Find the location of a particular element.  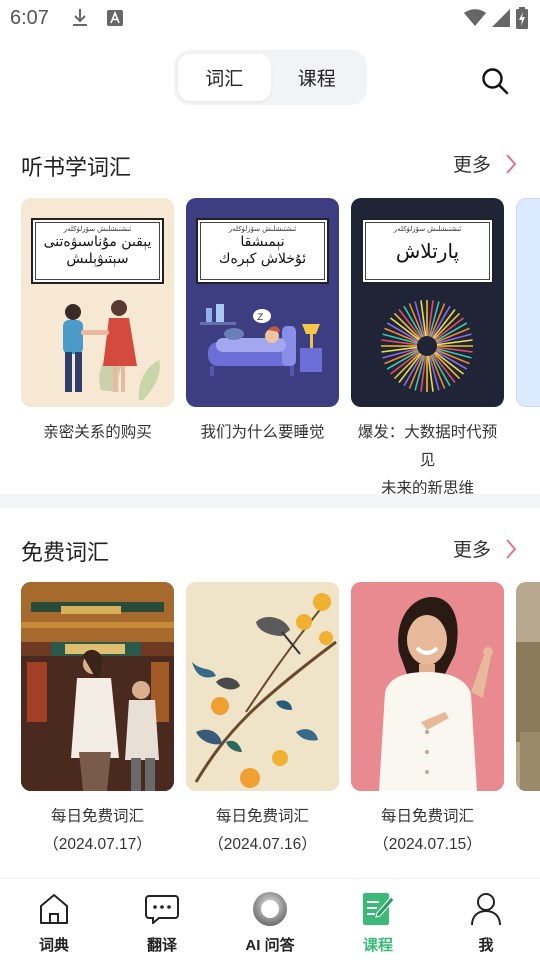

notebook-pen-icon is located at coordinates (379, 909).